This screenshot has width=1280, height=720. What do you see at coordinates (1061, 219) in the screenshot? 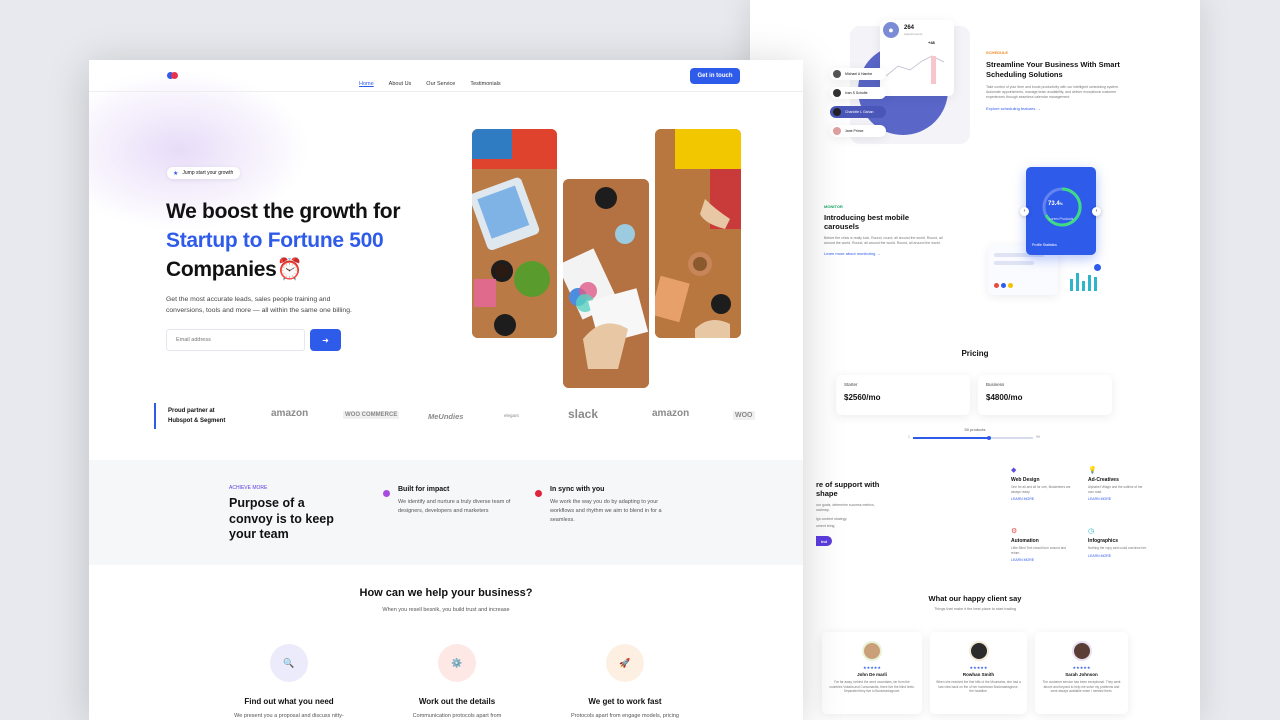
I see `gauge-caption: Lorem Products` at bounding box center [1061, 219].